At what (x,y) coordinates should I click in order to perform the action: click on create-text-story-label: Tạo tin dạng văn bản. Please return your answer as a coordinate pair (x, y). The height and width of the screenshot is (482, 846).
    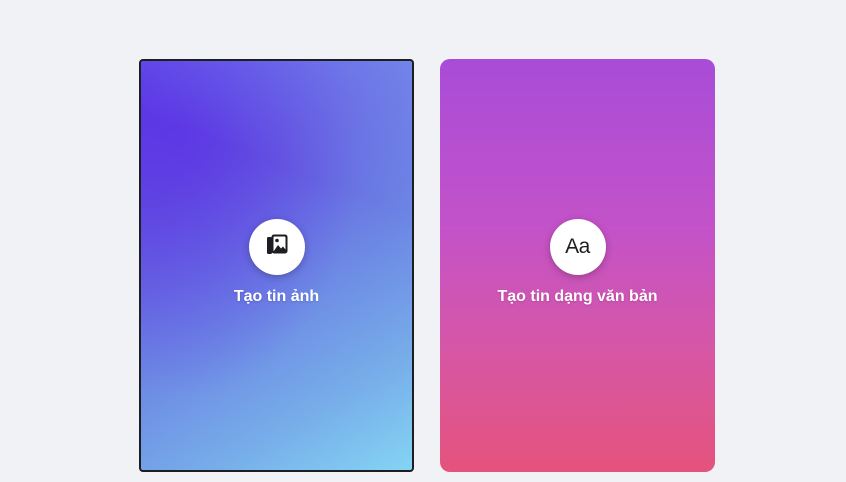
    Looking at the image, I should click on (577, 296).